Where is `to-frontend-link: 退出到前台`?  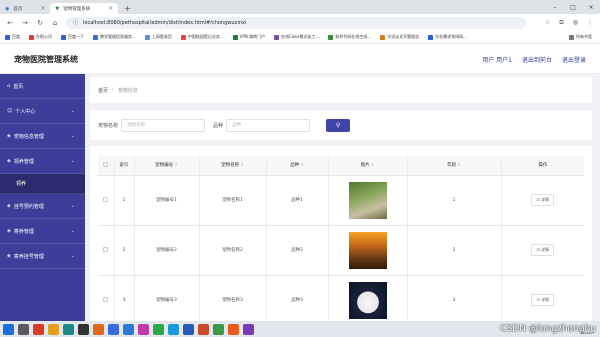 to-frontend-link: 退出到前台 is located at coordinates (537, 59).